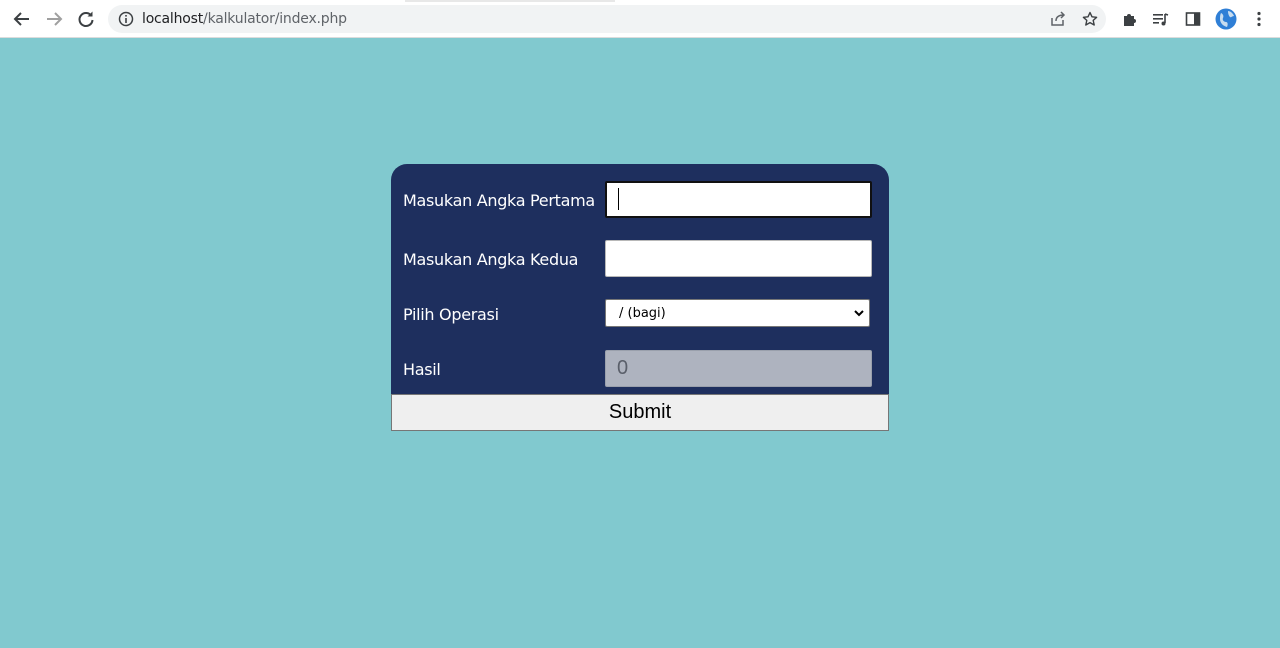  What do you see at coordinates (859, 313) in the screenshot?
I see `chevron-down-icon` at bounding box center [859, 313].